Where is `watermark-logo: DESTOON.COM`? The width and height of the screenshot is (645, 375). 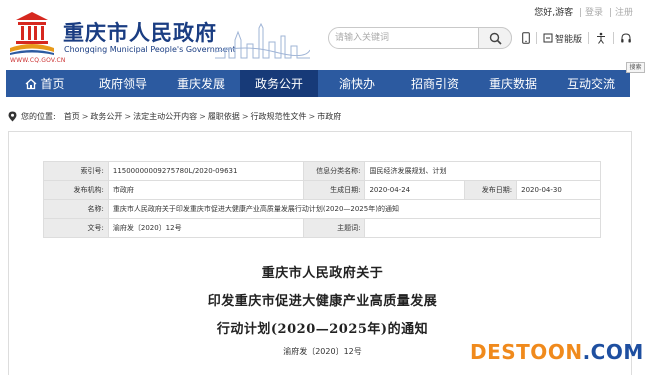
watermark-logo: DESTOON.COM is located at coordinates (557, 352).